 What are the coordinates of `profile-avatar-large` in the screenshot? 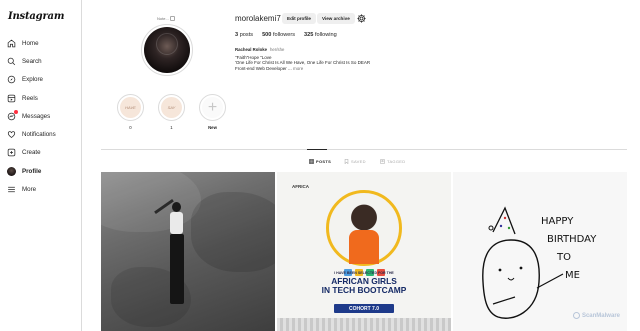 It's located at (167, 50).